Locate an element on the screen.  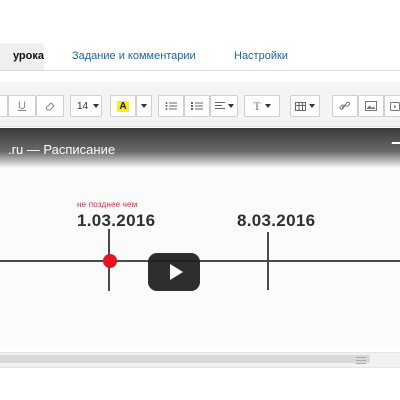
video-button is located at coordinates (392, 106).